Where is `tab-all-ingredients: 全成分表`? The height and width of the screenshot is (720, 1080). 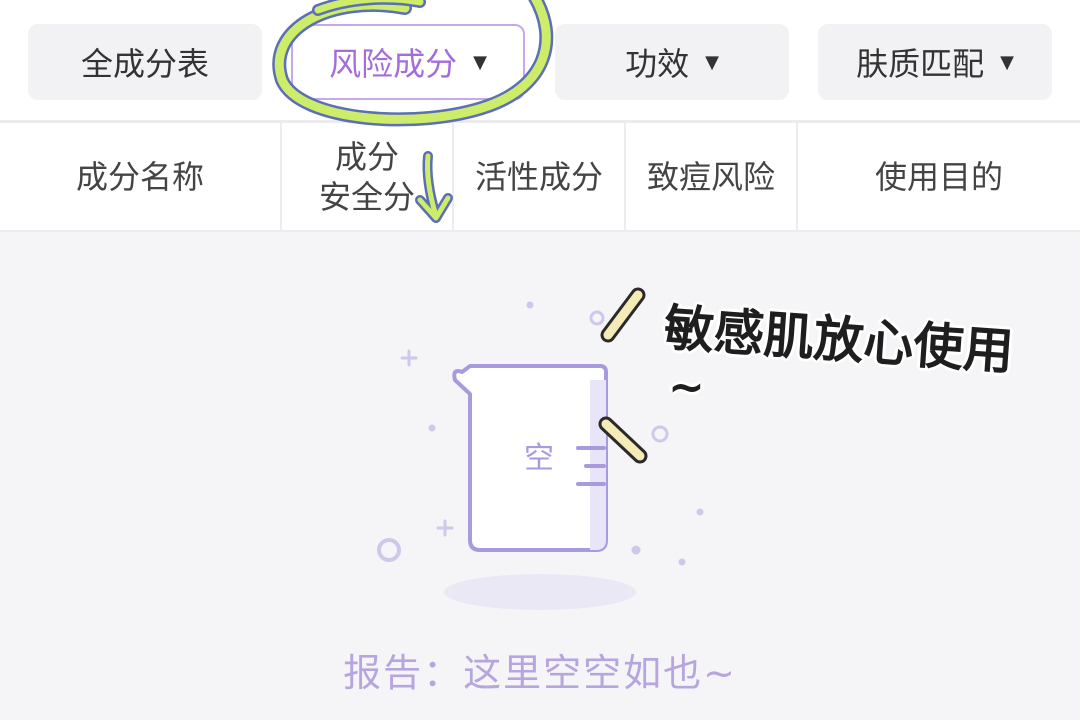
tab-all-ingredients: 全成分表 is located at coordinates (145, 62).